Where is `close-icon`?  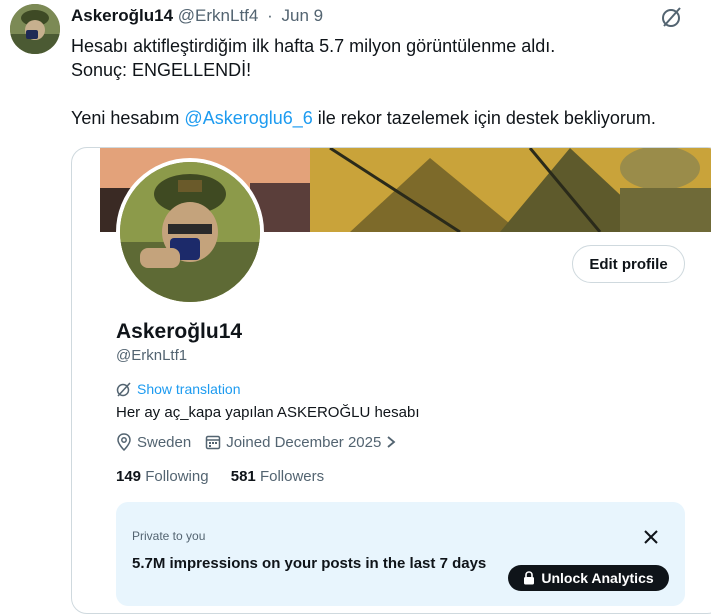 close-icon is located at coordinates (651, 537).